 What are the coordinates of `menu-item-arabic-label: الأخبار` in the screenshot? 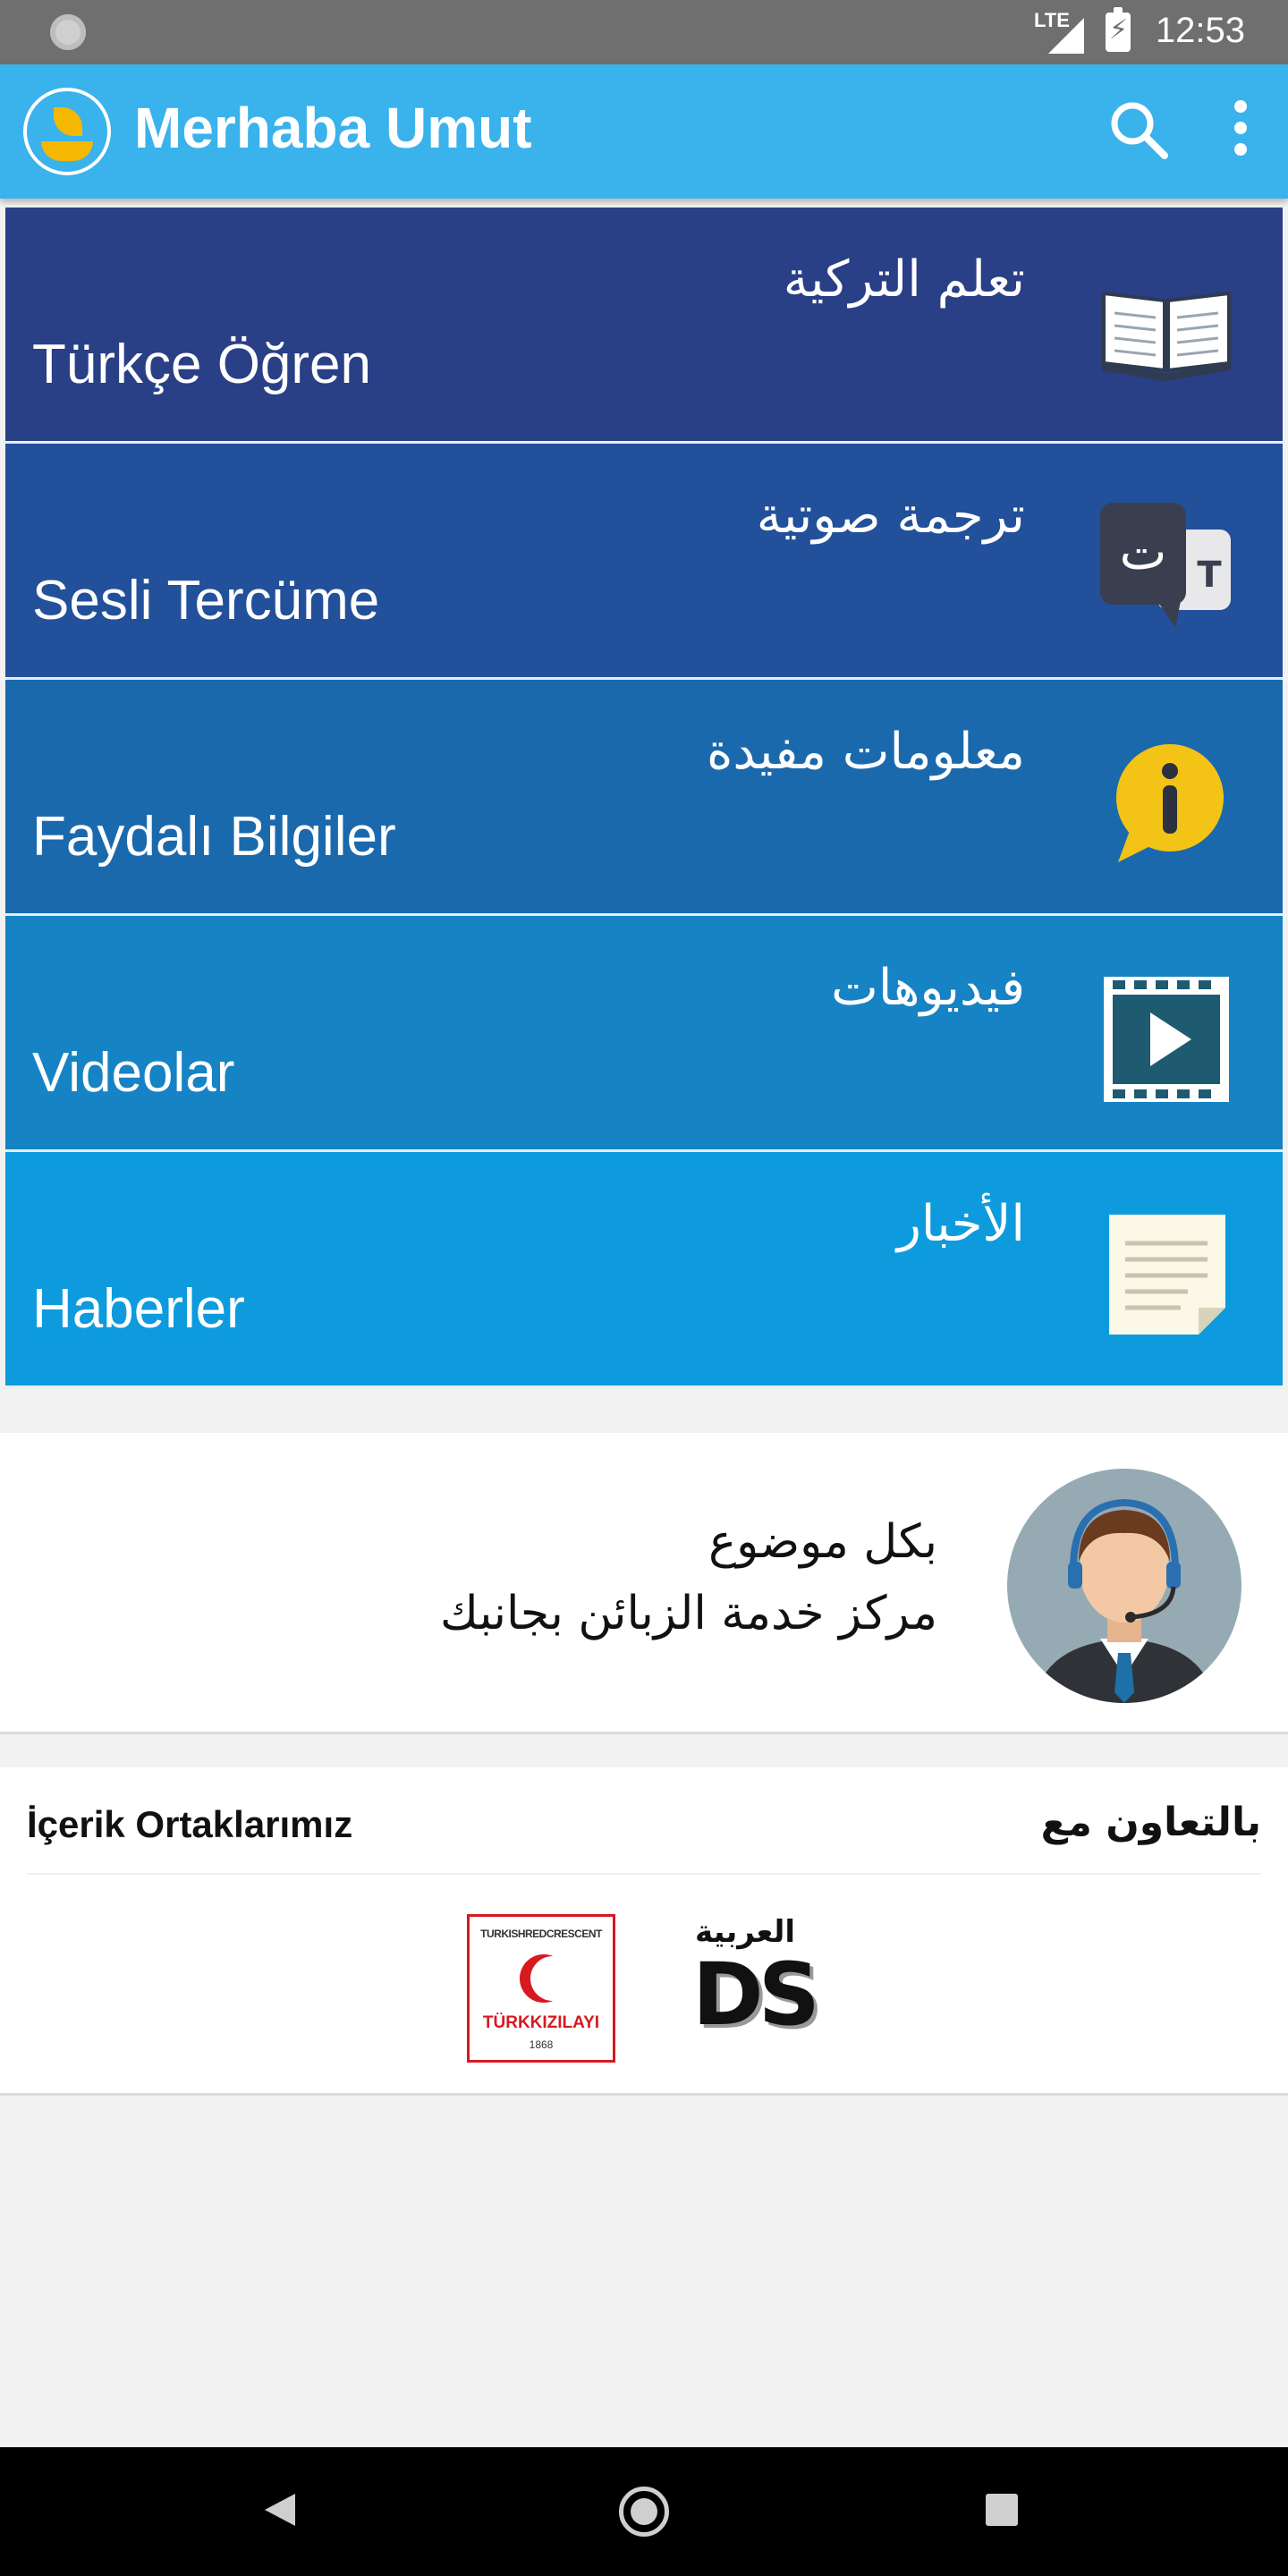 It's located at (960, 1224).